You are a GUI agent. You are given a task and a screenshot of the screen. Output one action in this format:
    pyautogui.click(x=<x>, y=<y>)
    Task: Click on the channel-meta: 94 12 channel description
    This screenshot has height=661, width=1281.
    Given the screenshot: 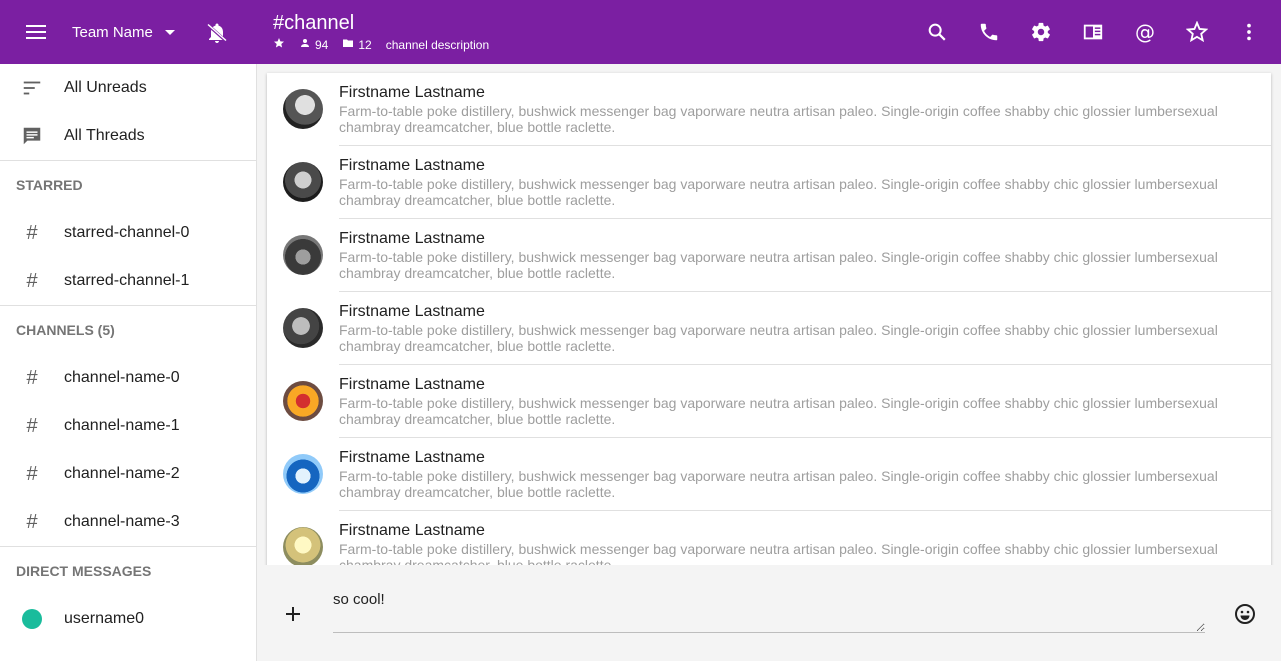 What is the action you would take?
    pyautogui.click(x=381, y=44)
    